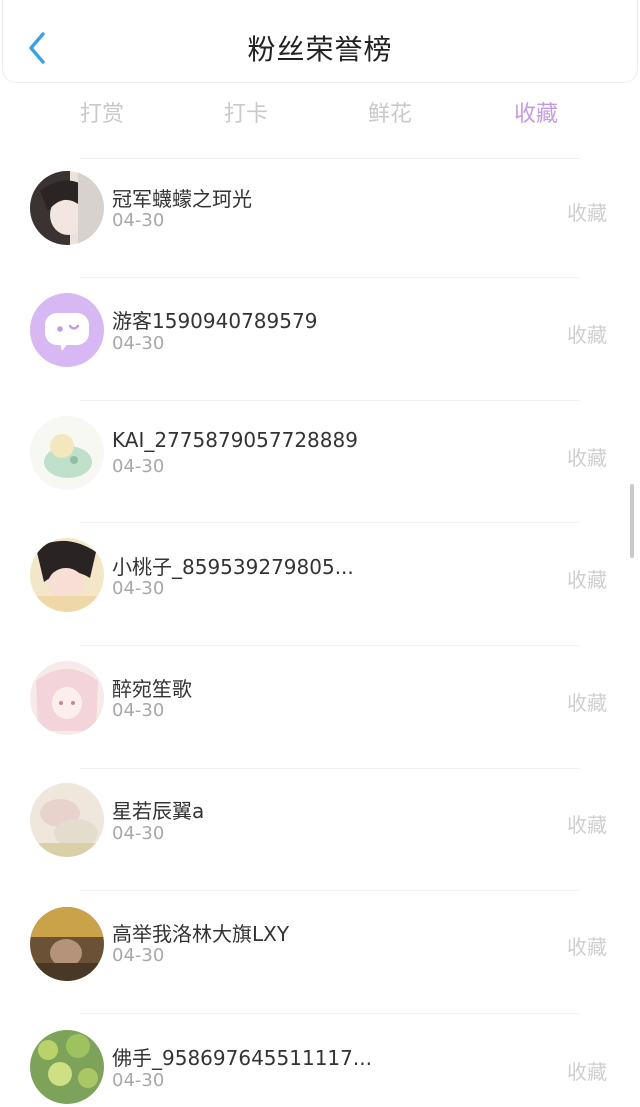  Describe the element at coordinates (390, 112) in the screenshot. I see `tab-flowers: 鲜花` at that location.